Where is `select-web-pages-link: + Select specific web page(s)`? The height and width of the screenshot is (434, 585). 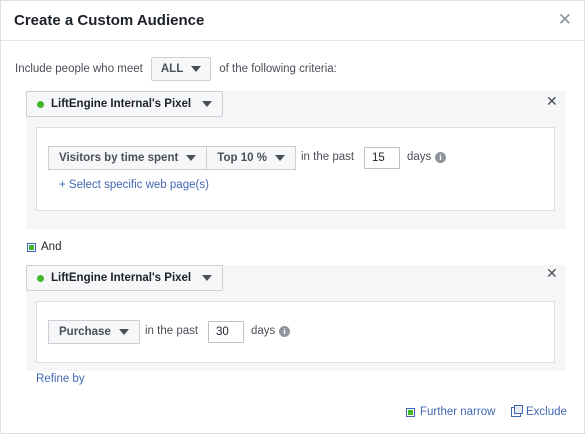
select-web-pages-link: + Select specific web page(s) is located at coordinates (134, 185).